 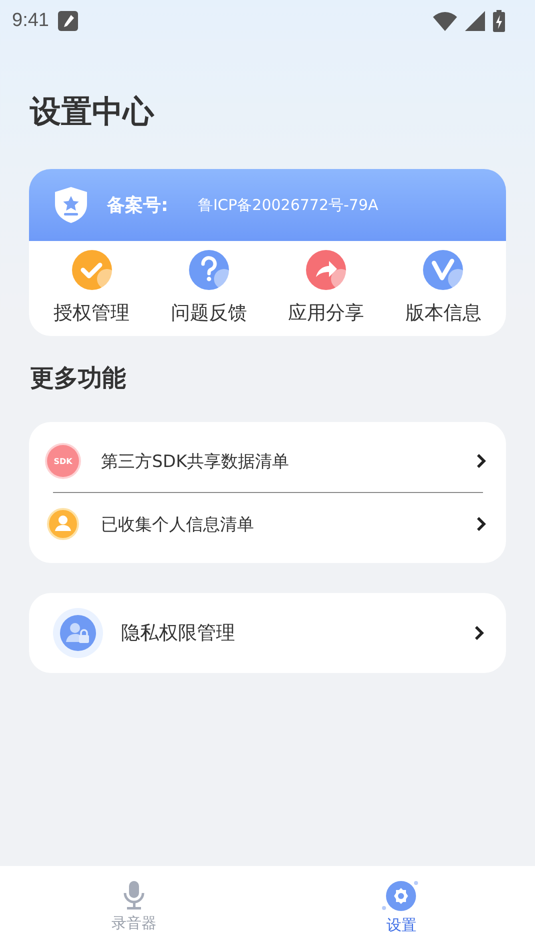 I want to click on signal-icon, so click(x=475, y=21).